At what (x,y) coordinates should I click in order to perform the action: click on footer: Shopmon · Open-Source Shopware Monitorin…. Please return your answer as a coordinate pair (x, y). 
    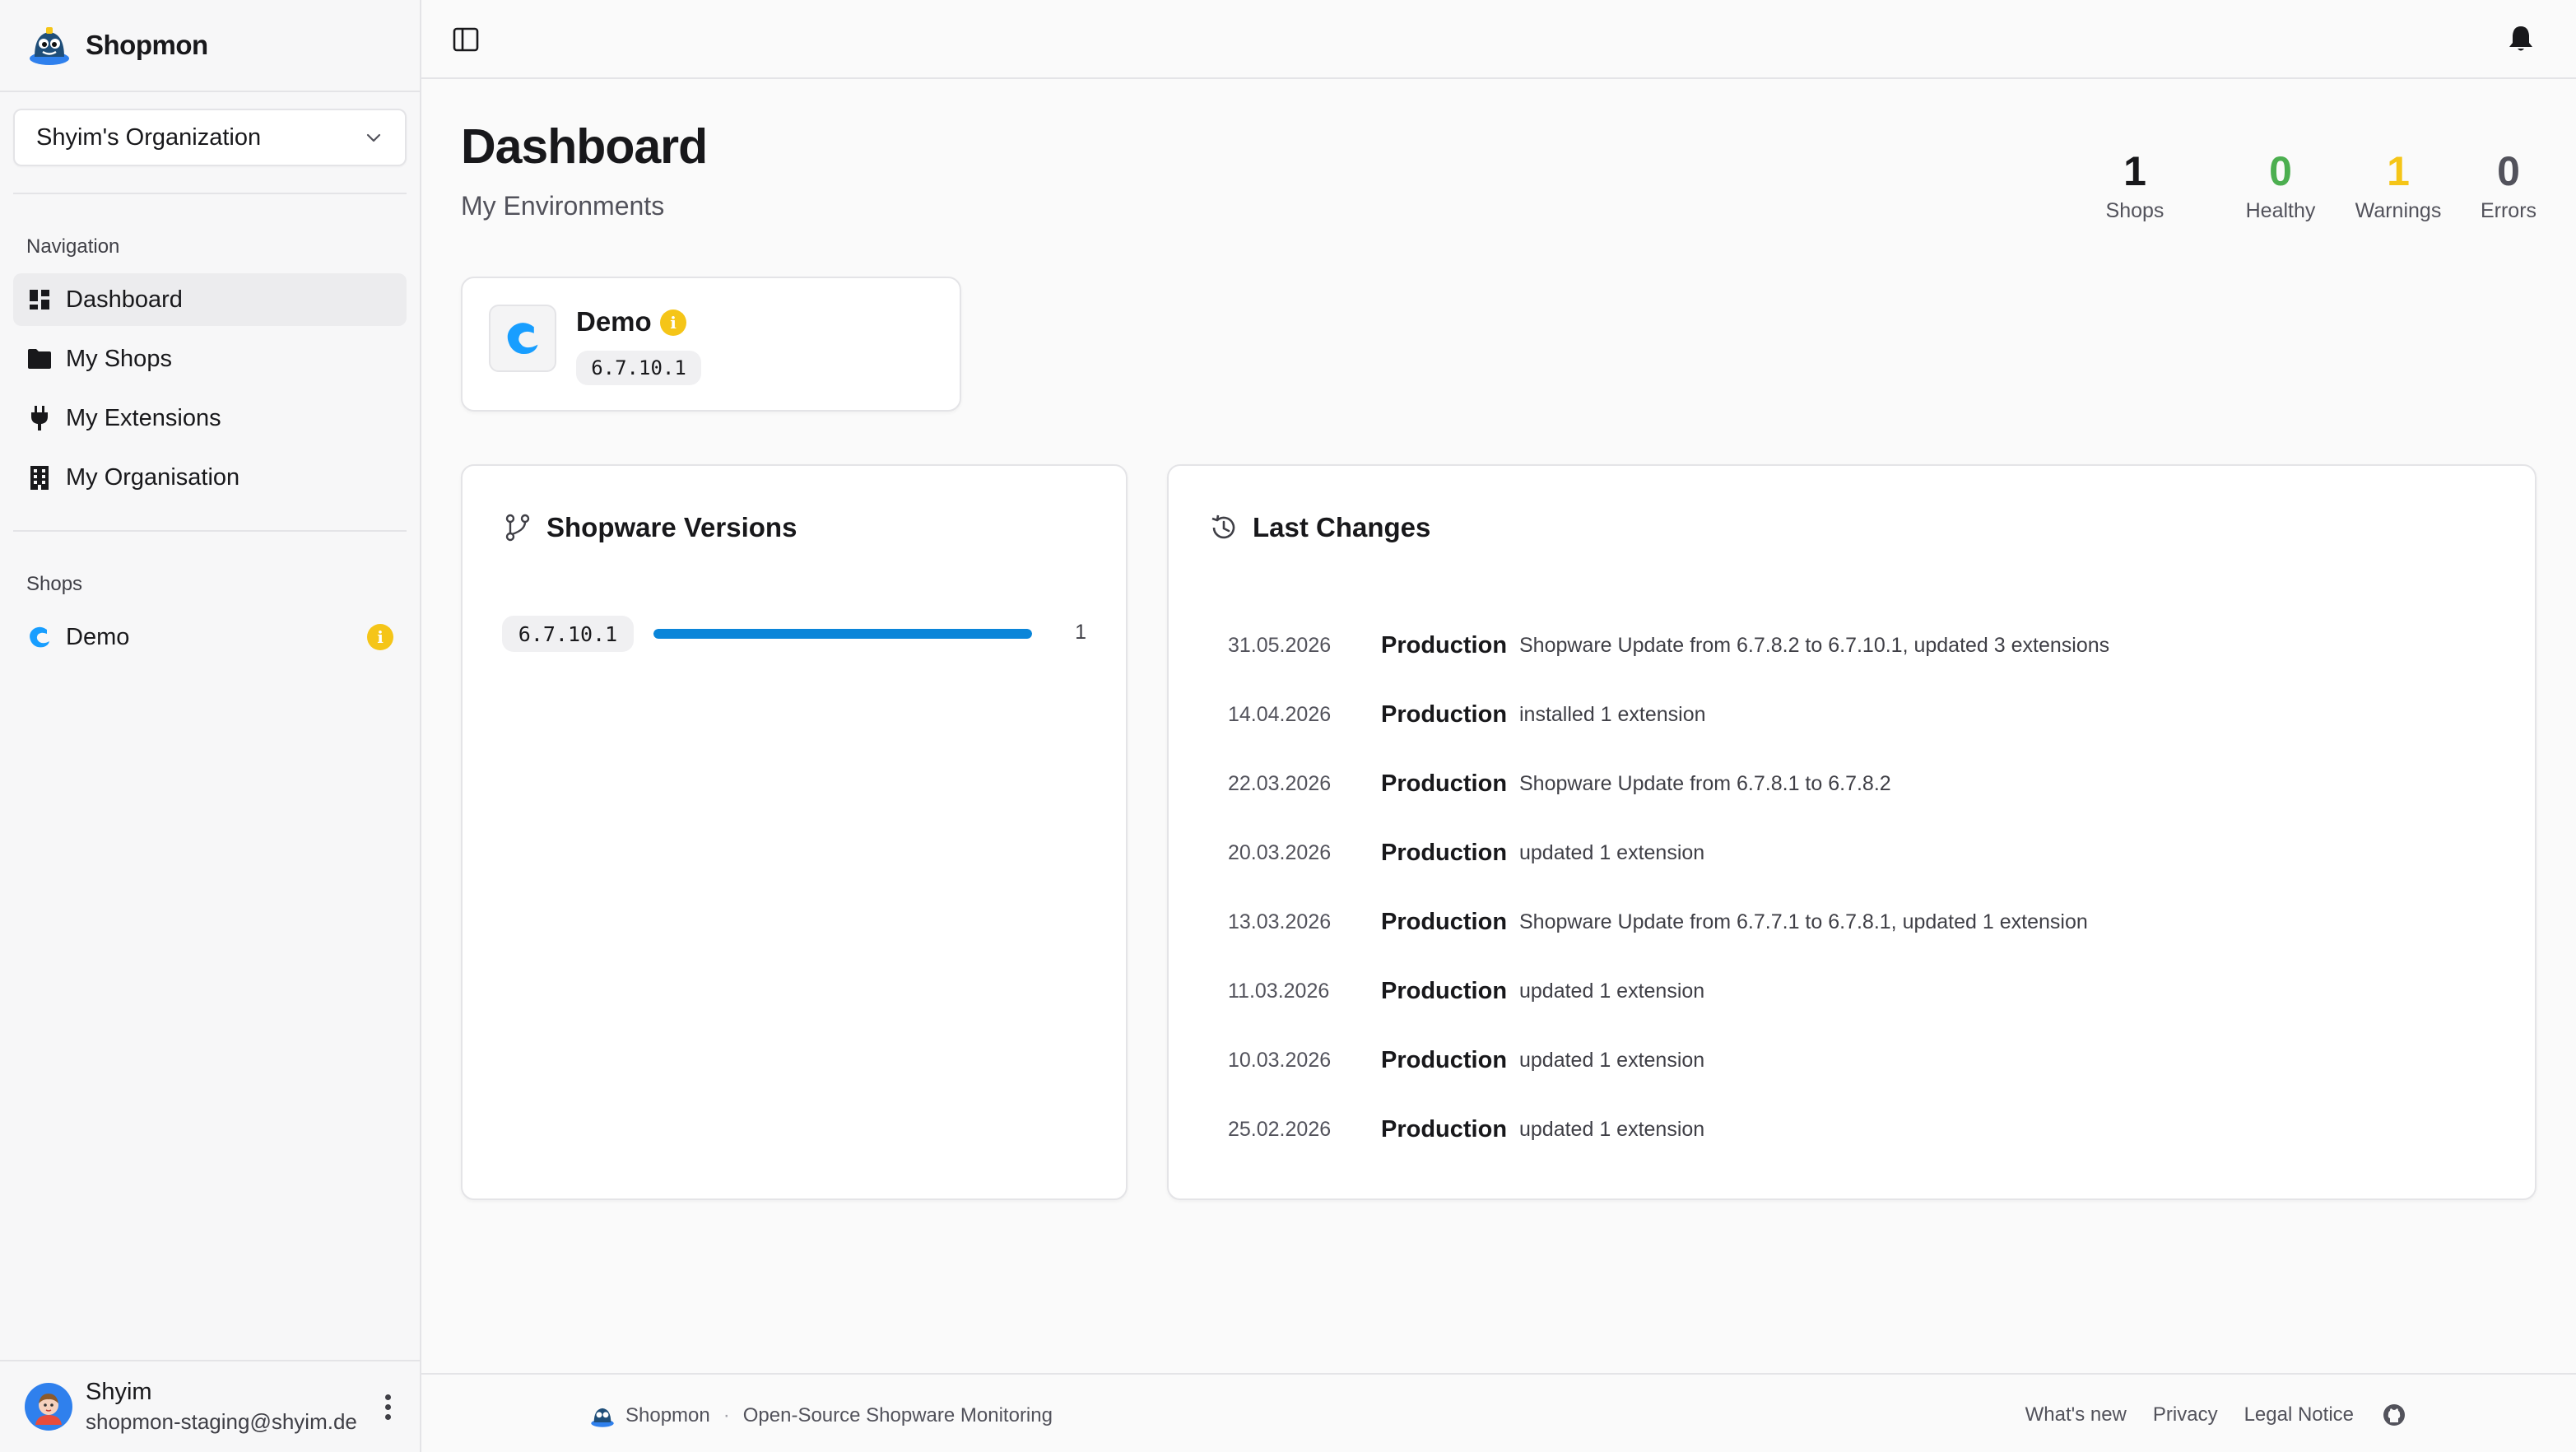
    Looking at the image, I should click on (1498, 1412).